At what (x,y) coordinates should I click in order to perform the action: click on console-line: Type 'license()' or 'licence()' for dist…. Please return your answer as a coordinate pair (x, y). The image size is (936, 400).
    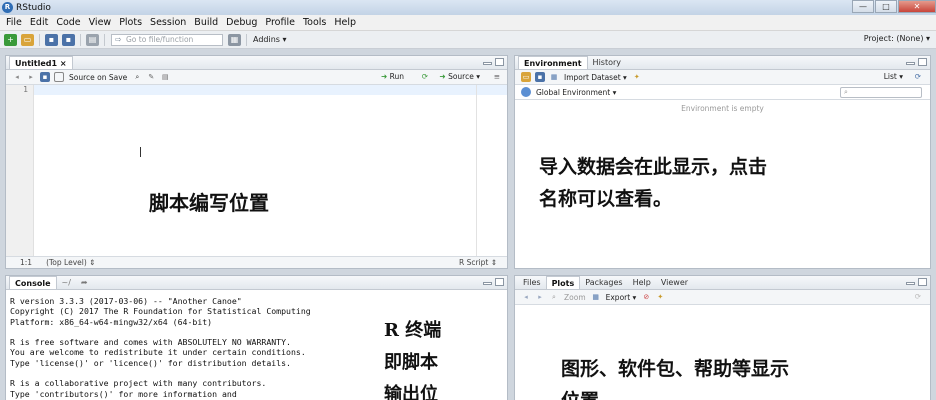
    Looking at the image, I should click on (150, 362).